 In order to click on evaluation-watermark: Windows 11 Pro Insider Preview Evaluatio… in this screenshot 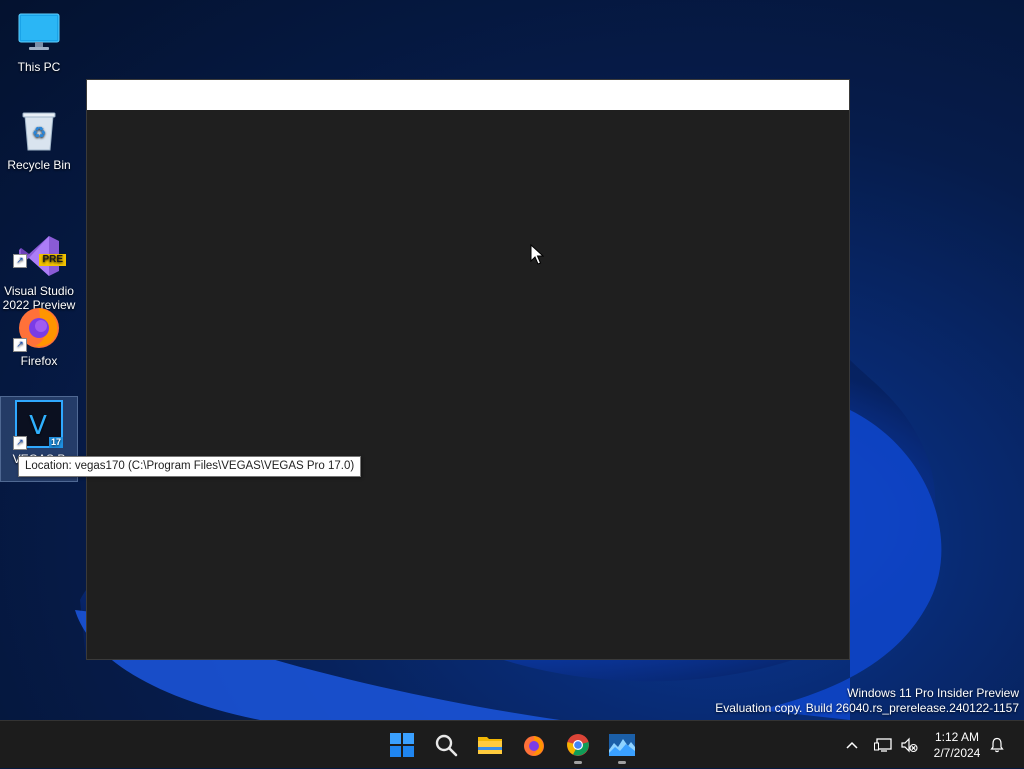, I will do `click(867, 701)`.